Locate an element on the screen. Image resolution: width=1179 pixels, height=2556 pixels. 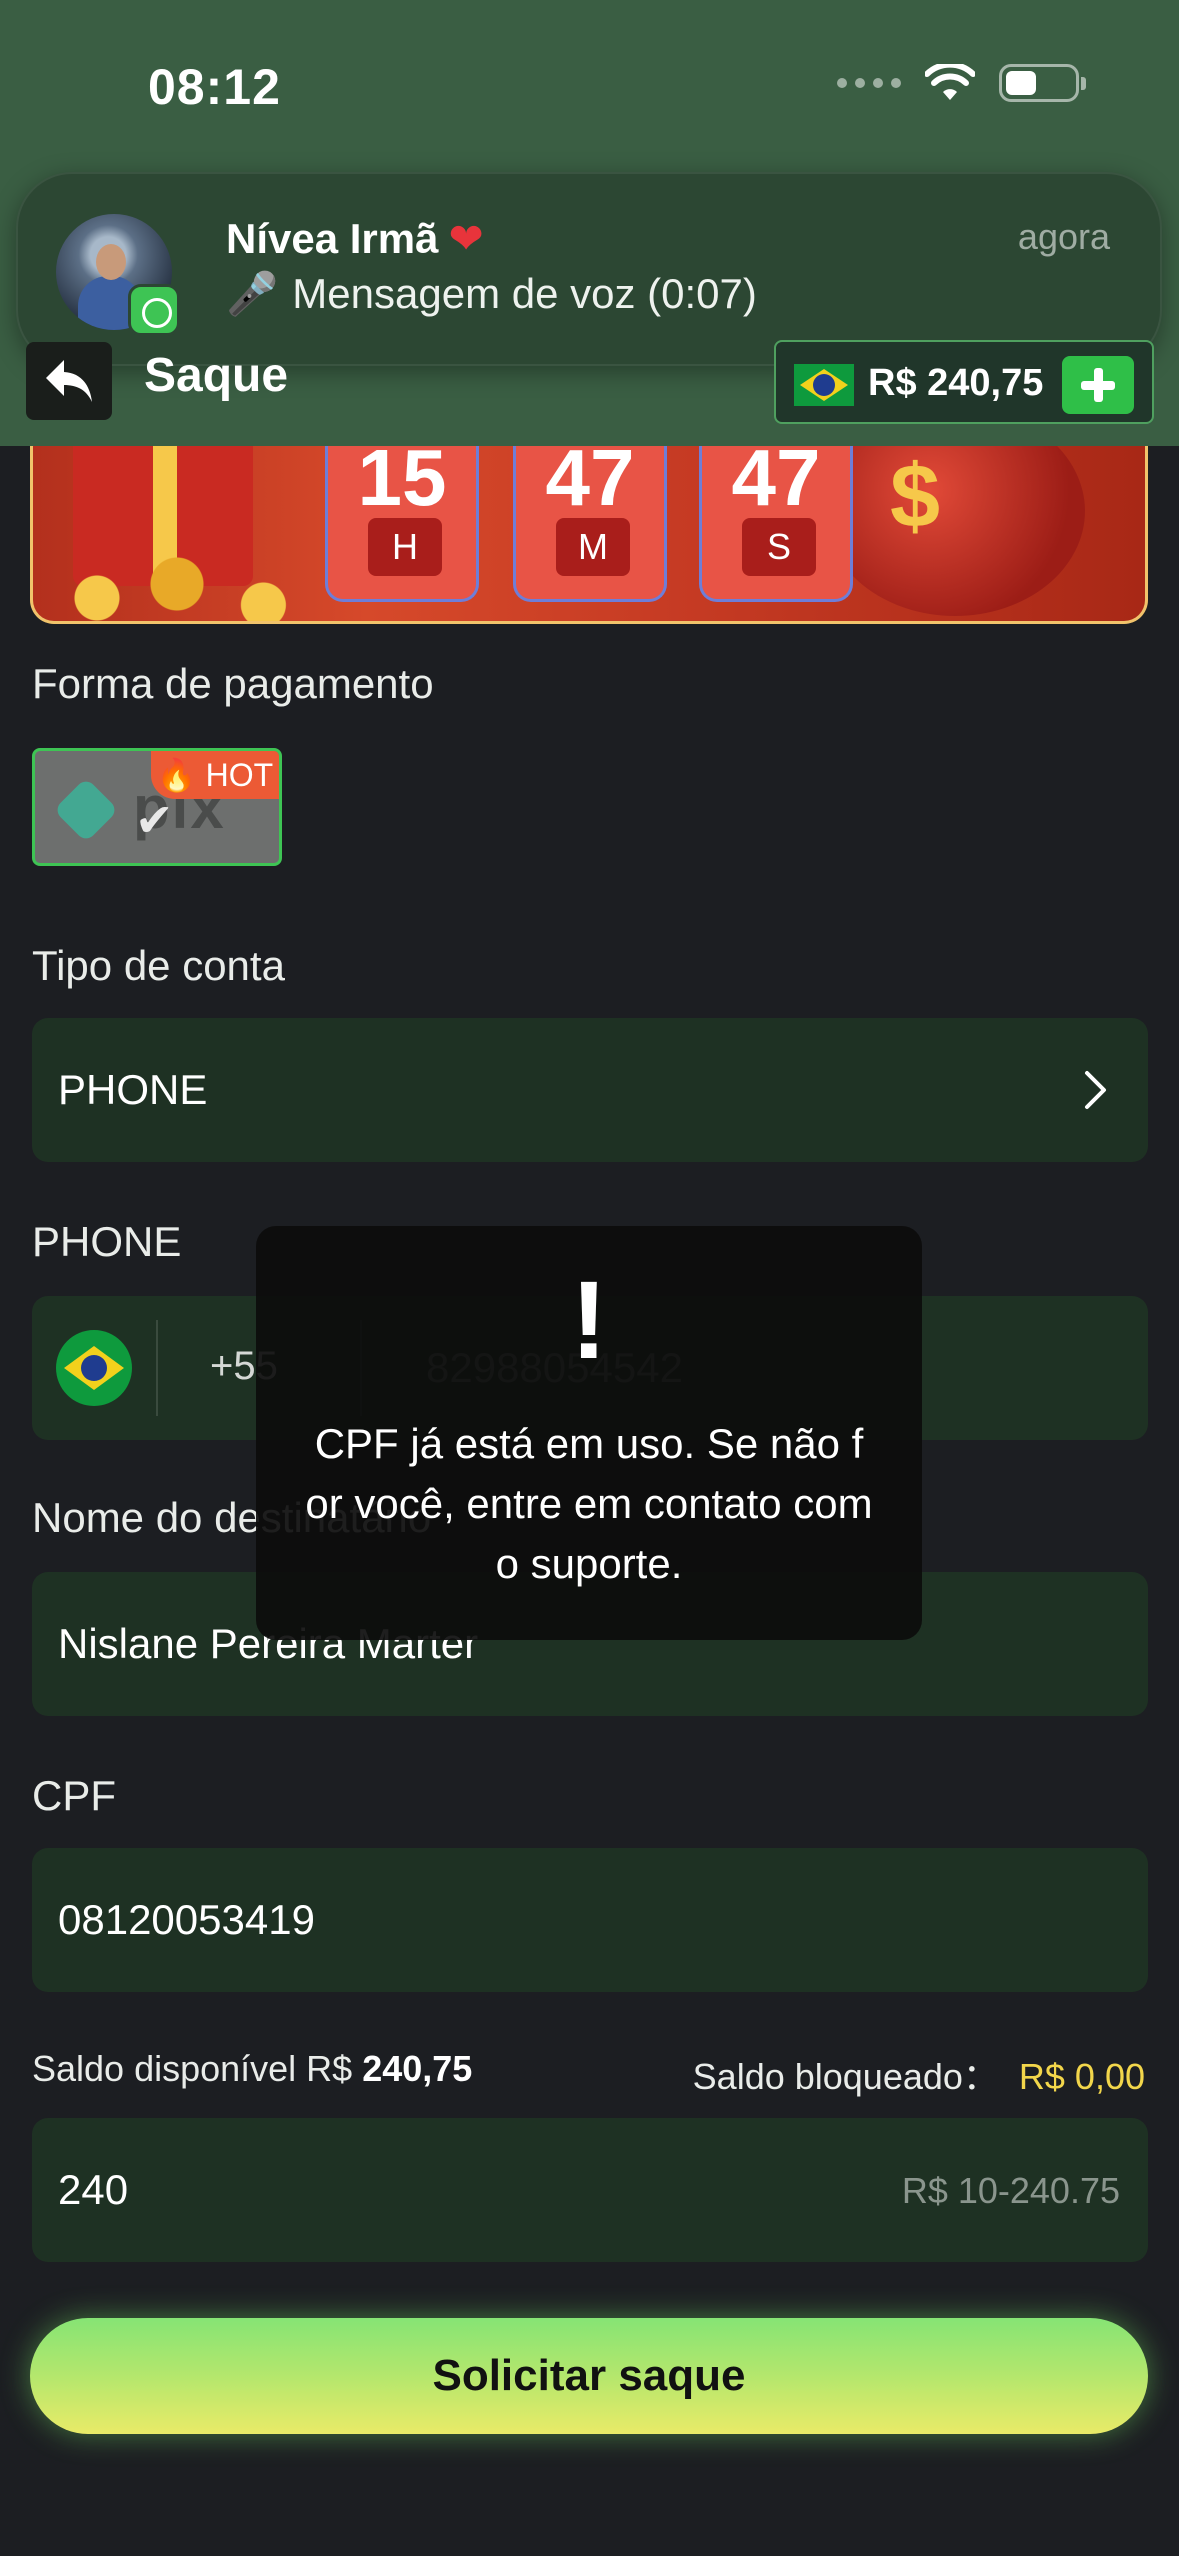
blocked-balance-label: Saldo bloqueado： is located at coordinates (845, 2076).